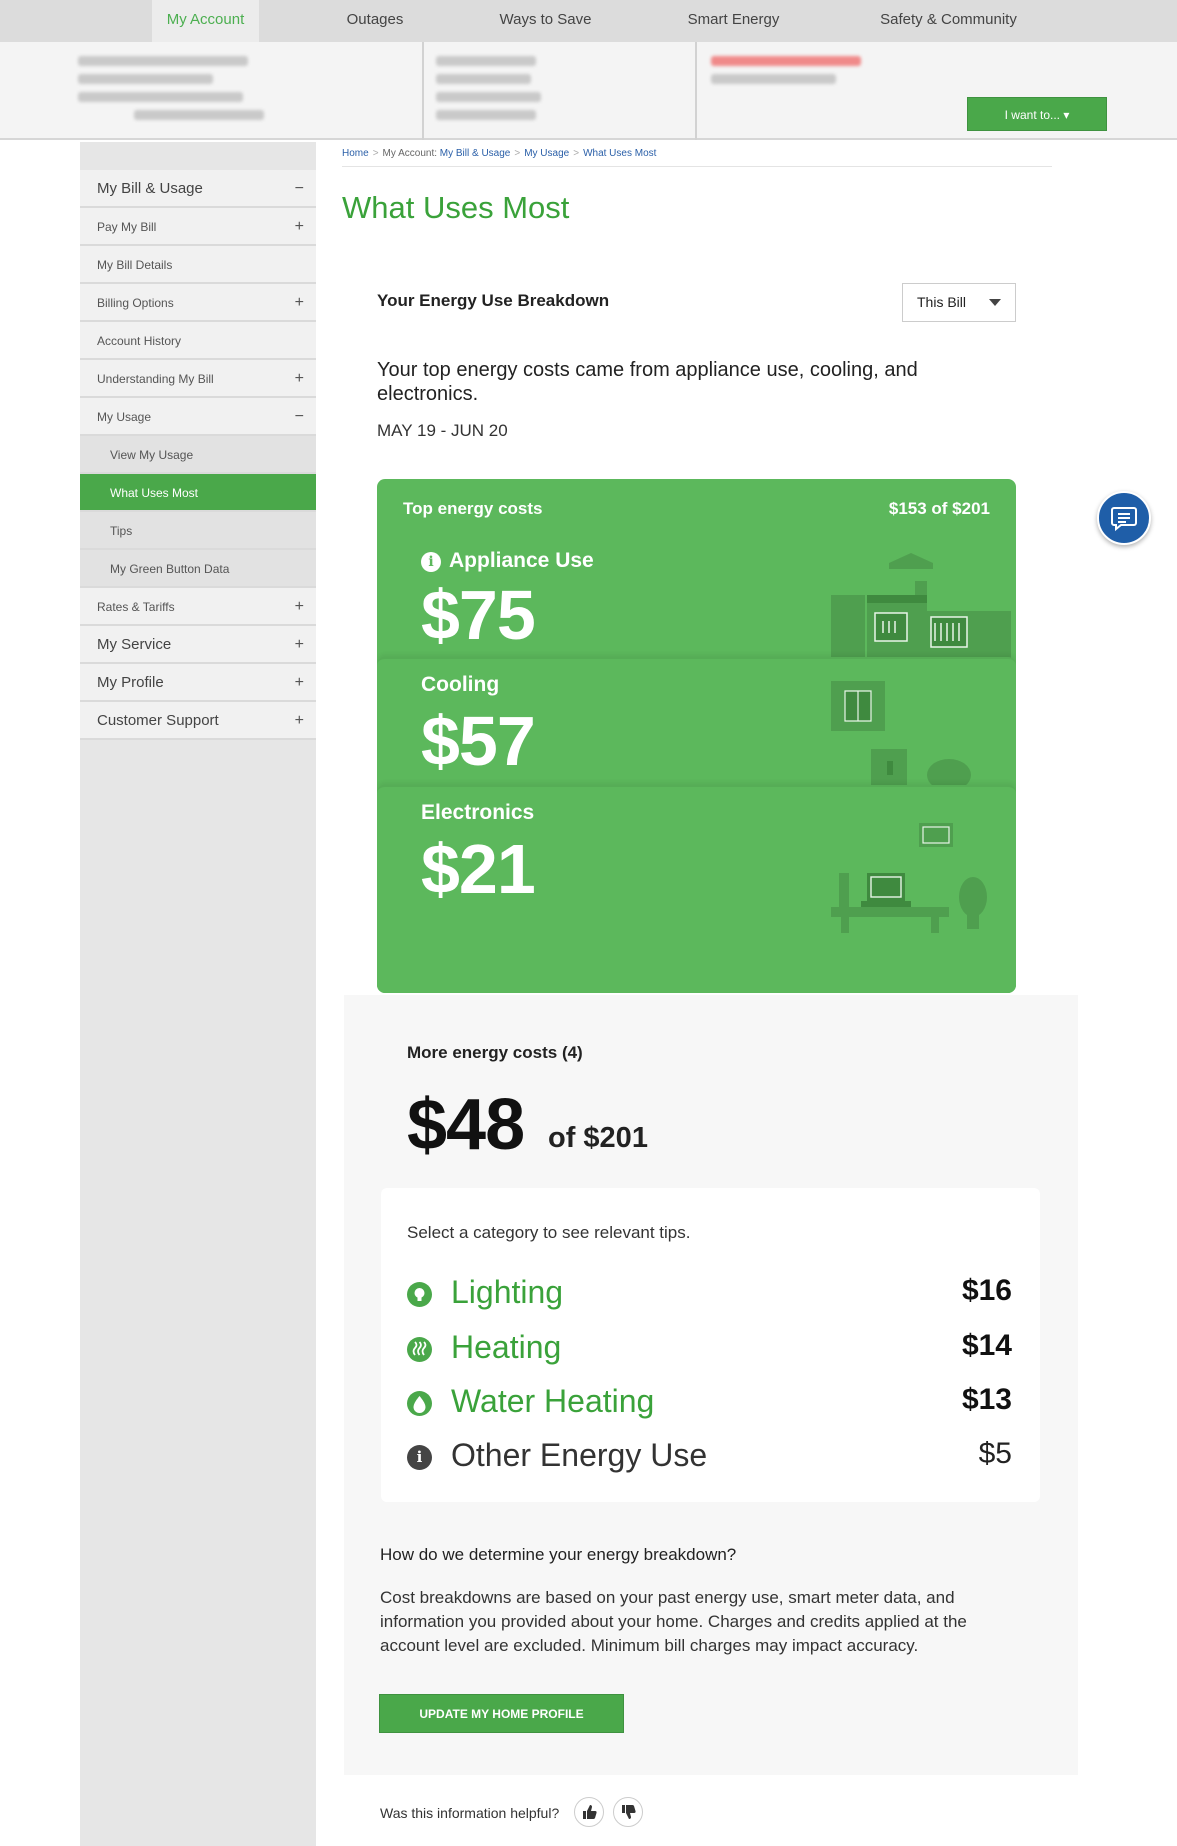 The image size is (1177, 1846). What do you see at coordinates (198, 531) in the screenshot?
I see `sidebar-item-tips: Tips` at bounding box center [198, 531].